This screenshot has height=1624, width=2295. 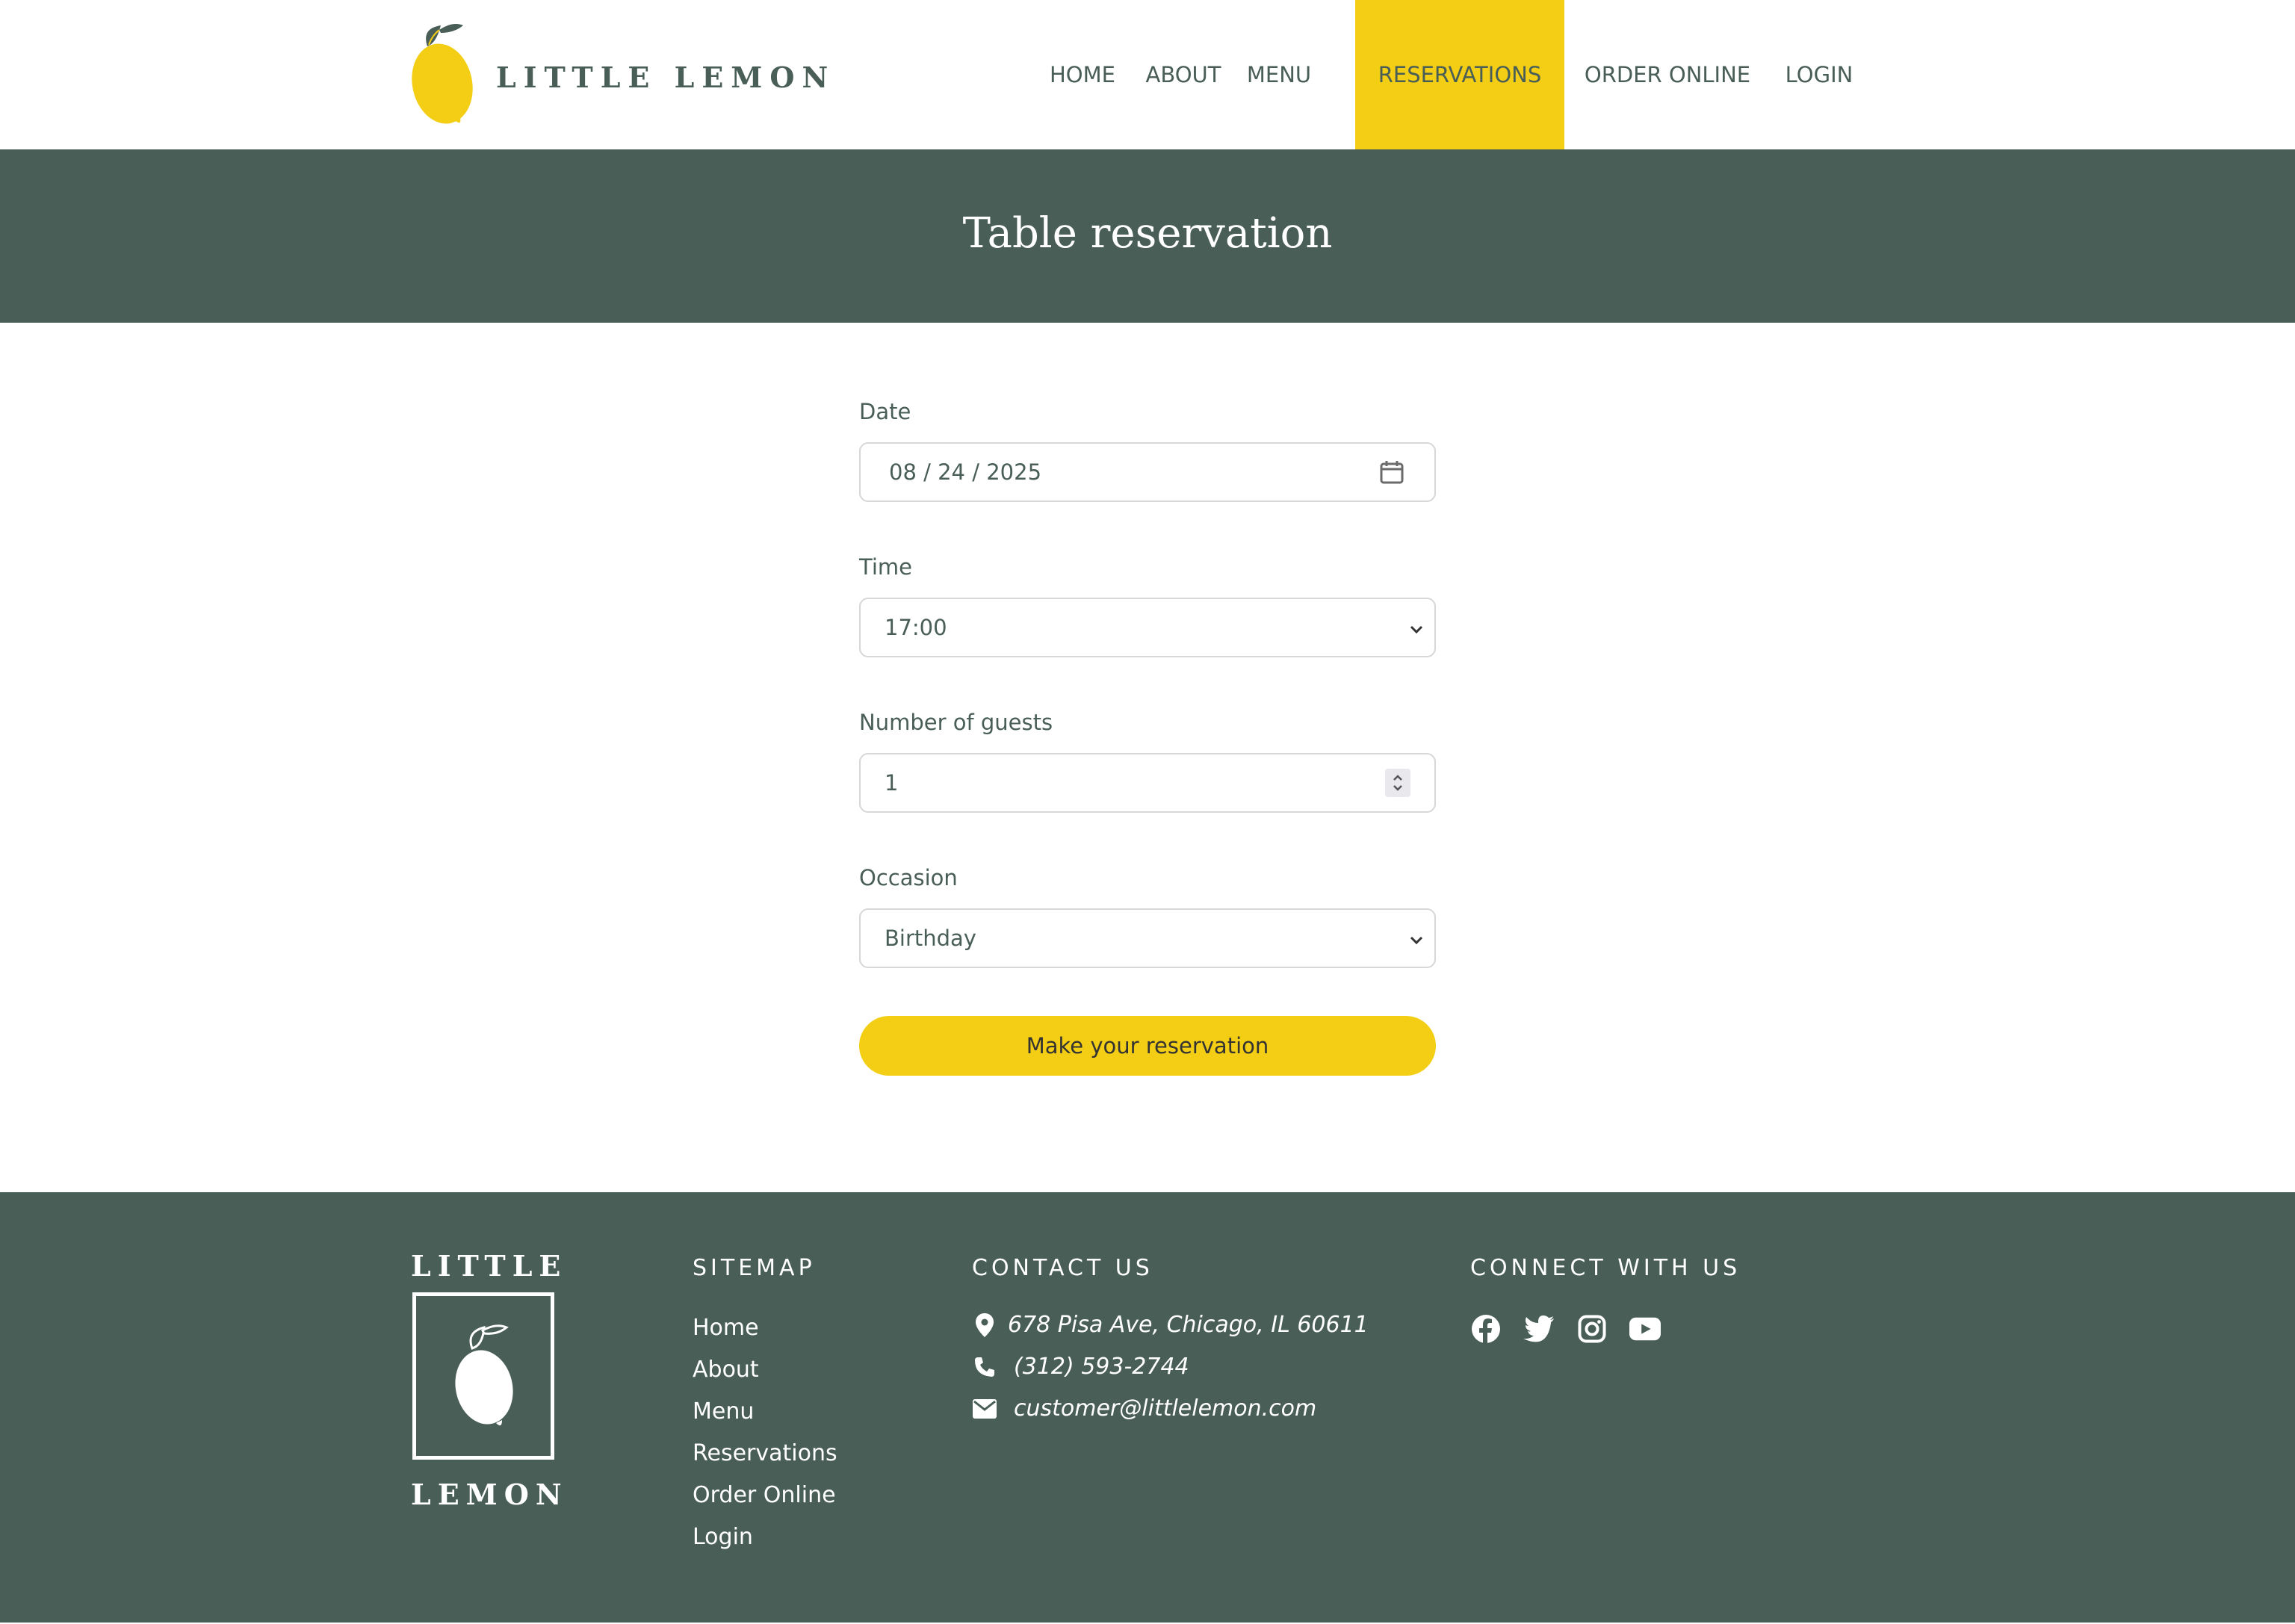 What do you see at coordinates (754, 1268) in the screenshot?
I see `sitemap-heading: SITEMAP` at bounding box center [754, 1268].